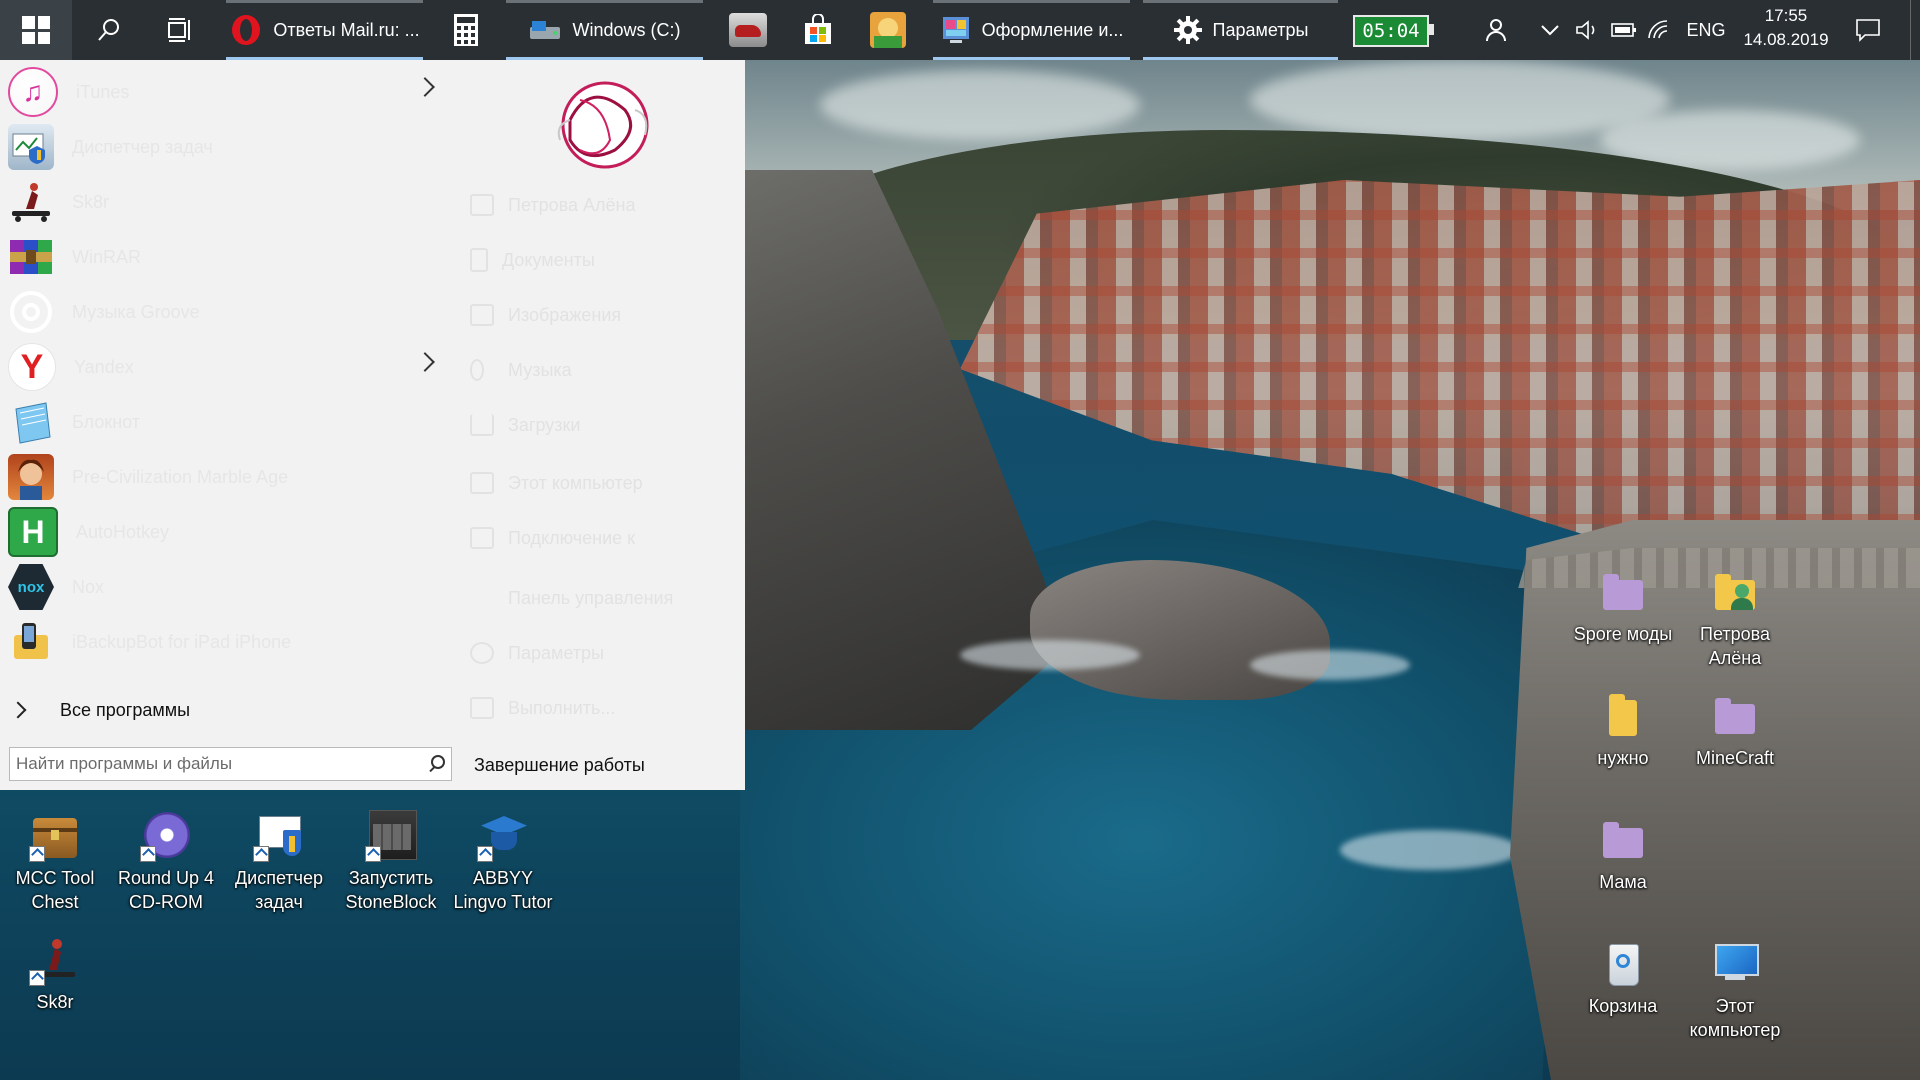 This screenshot has width=1920, height=1080. Describe the element at coordinates (1623, 854) in the screenshot. I see `desktop-icon-mama: Мама` at that location.